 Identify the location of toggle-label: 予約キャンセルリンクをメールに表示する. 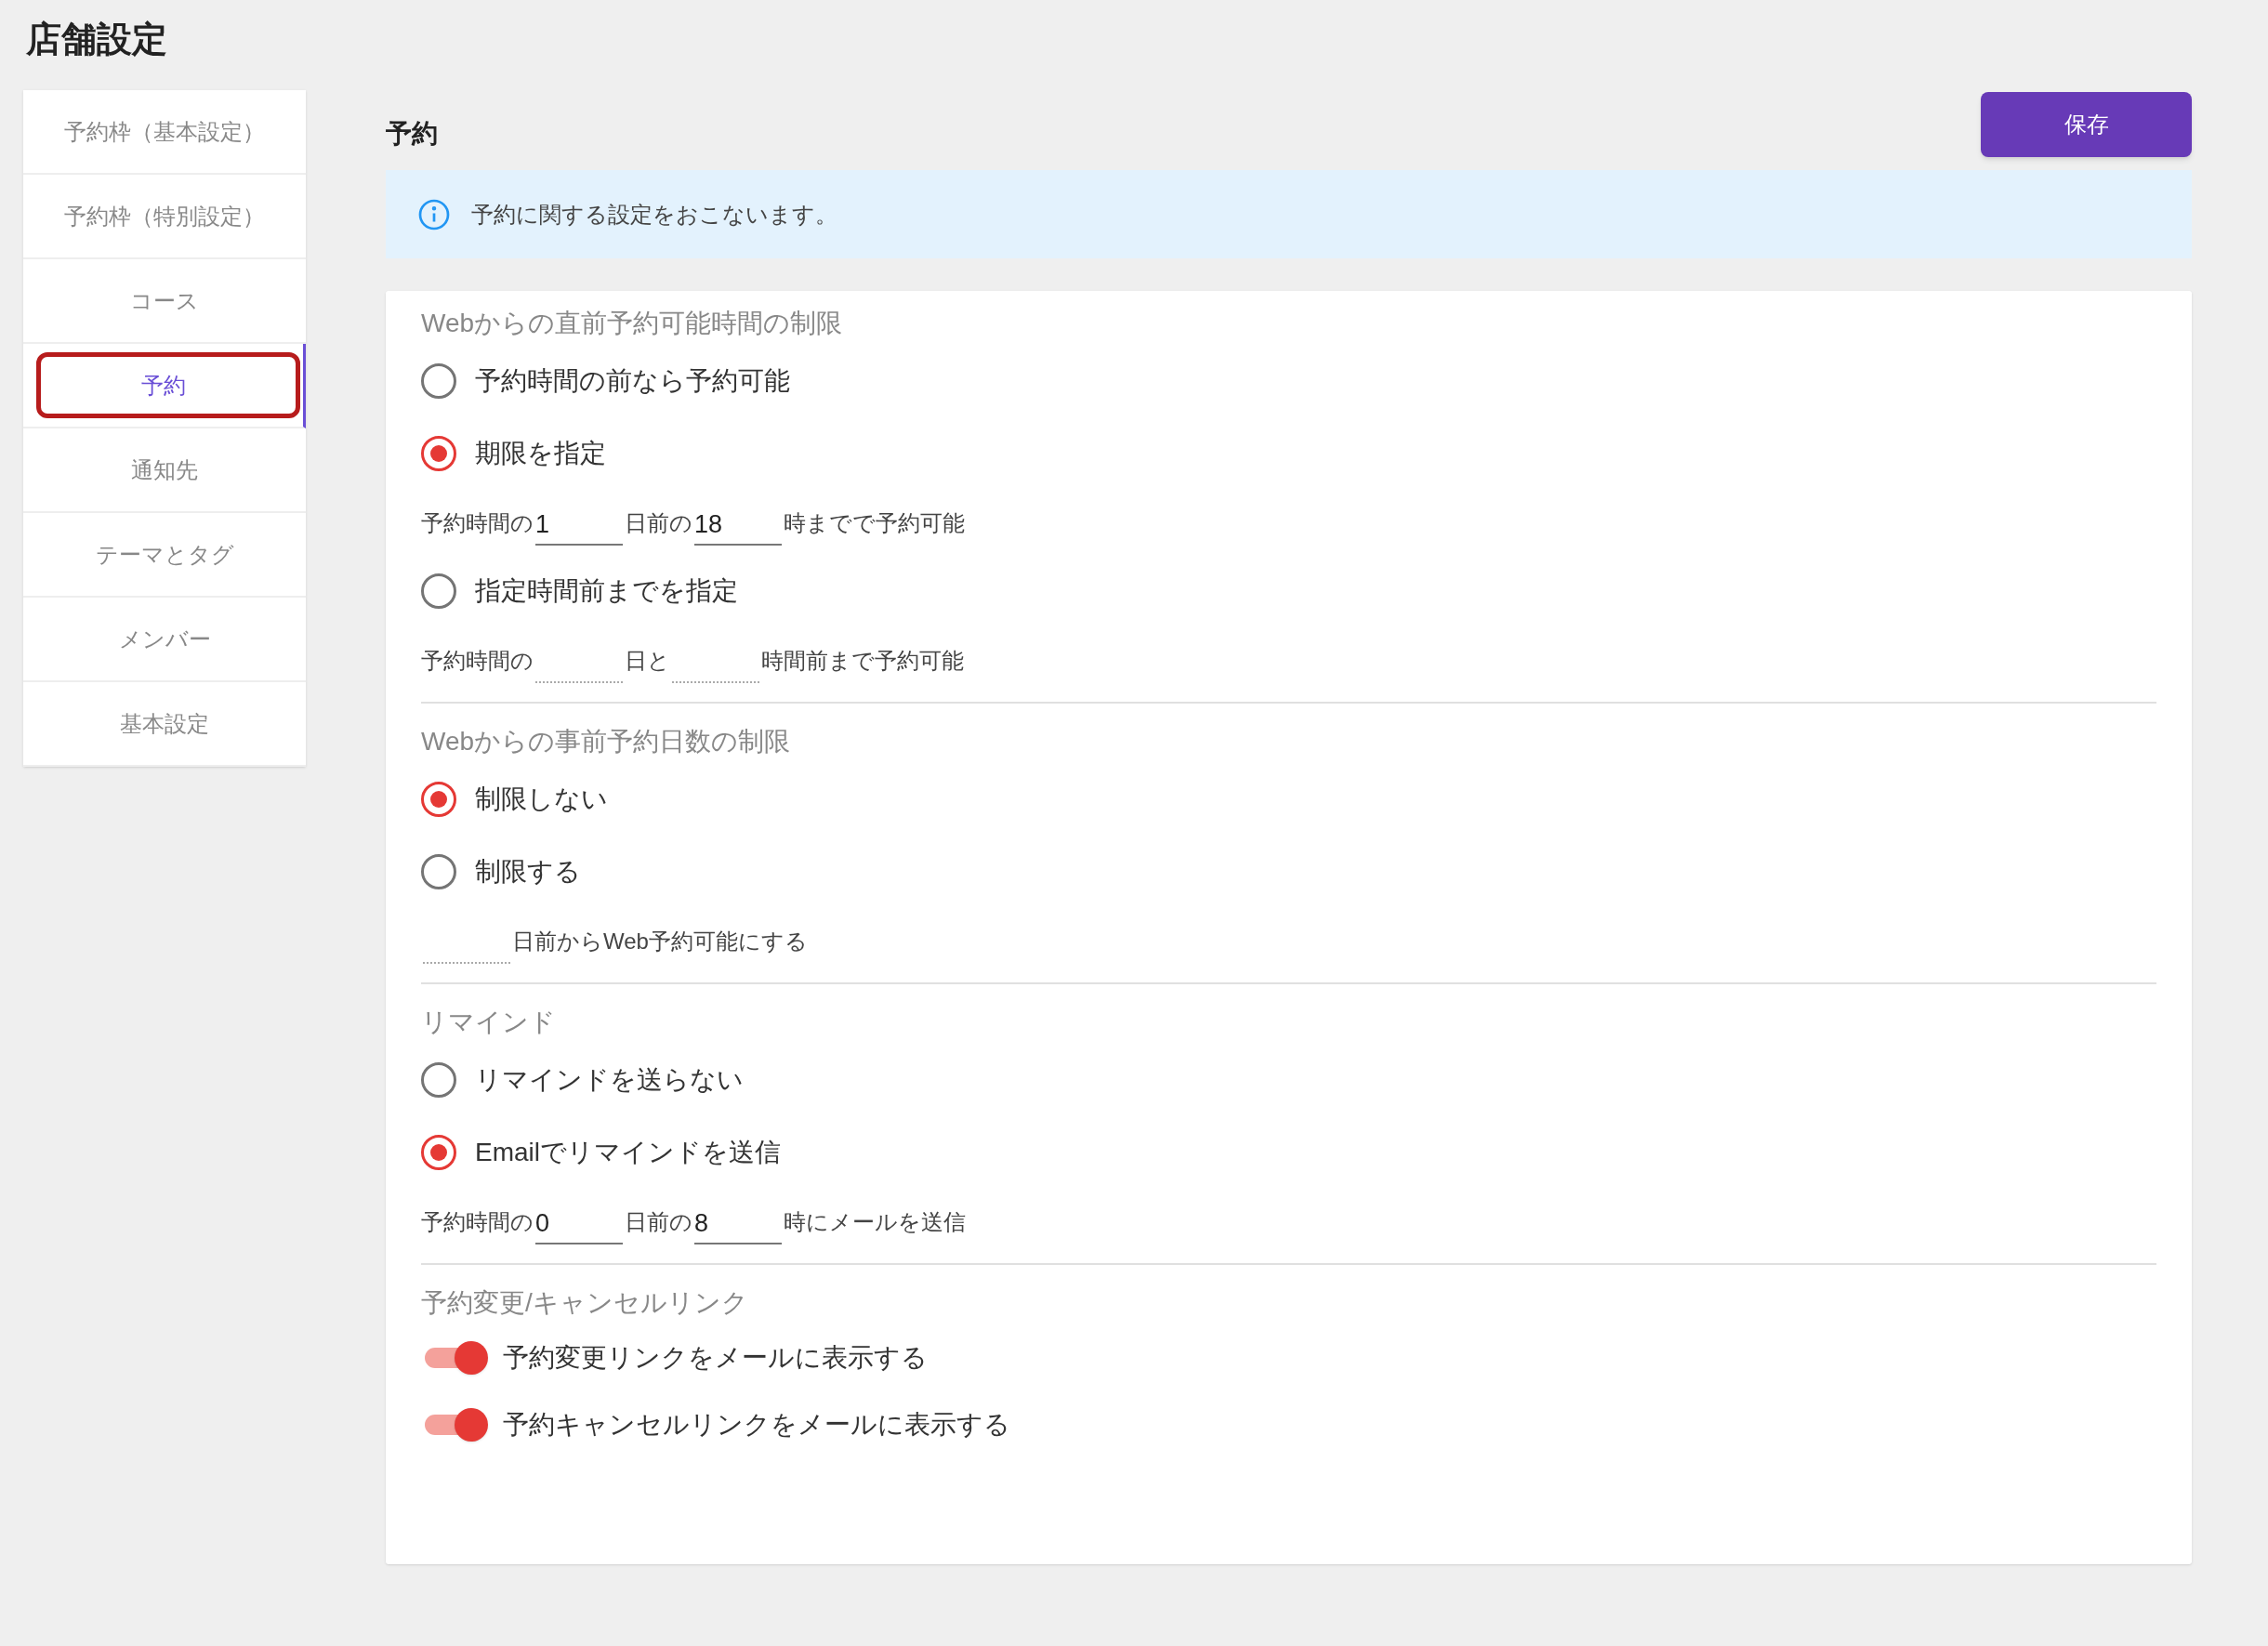
(757, 1425).